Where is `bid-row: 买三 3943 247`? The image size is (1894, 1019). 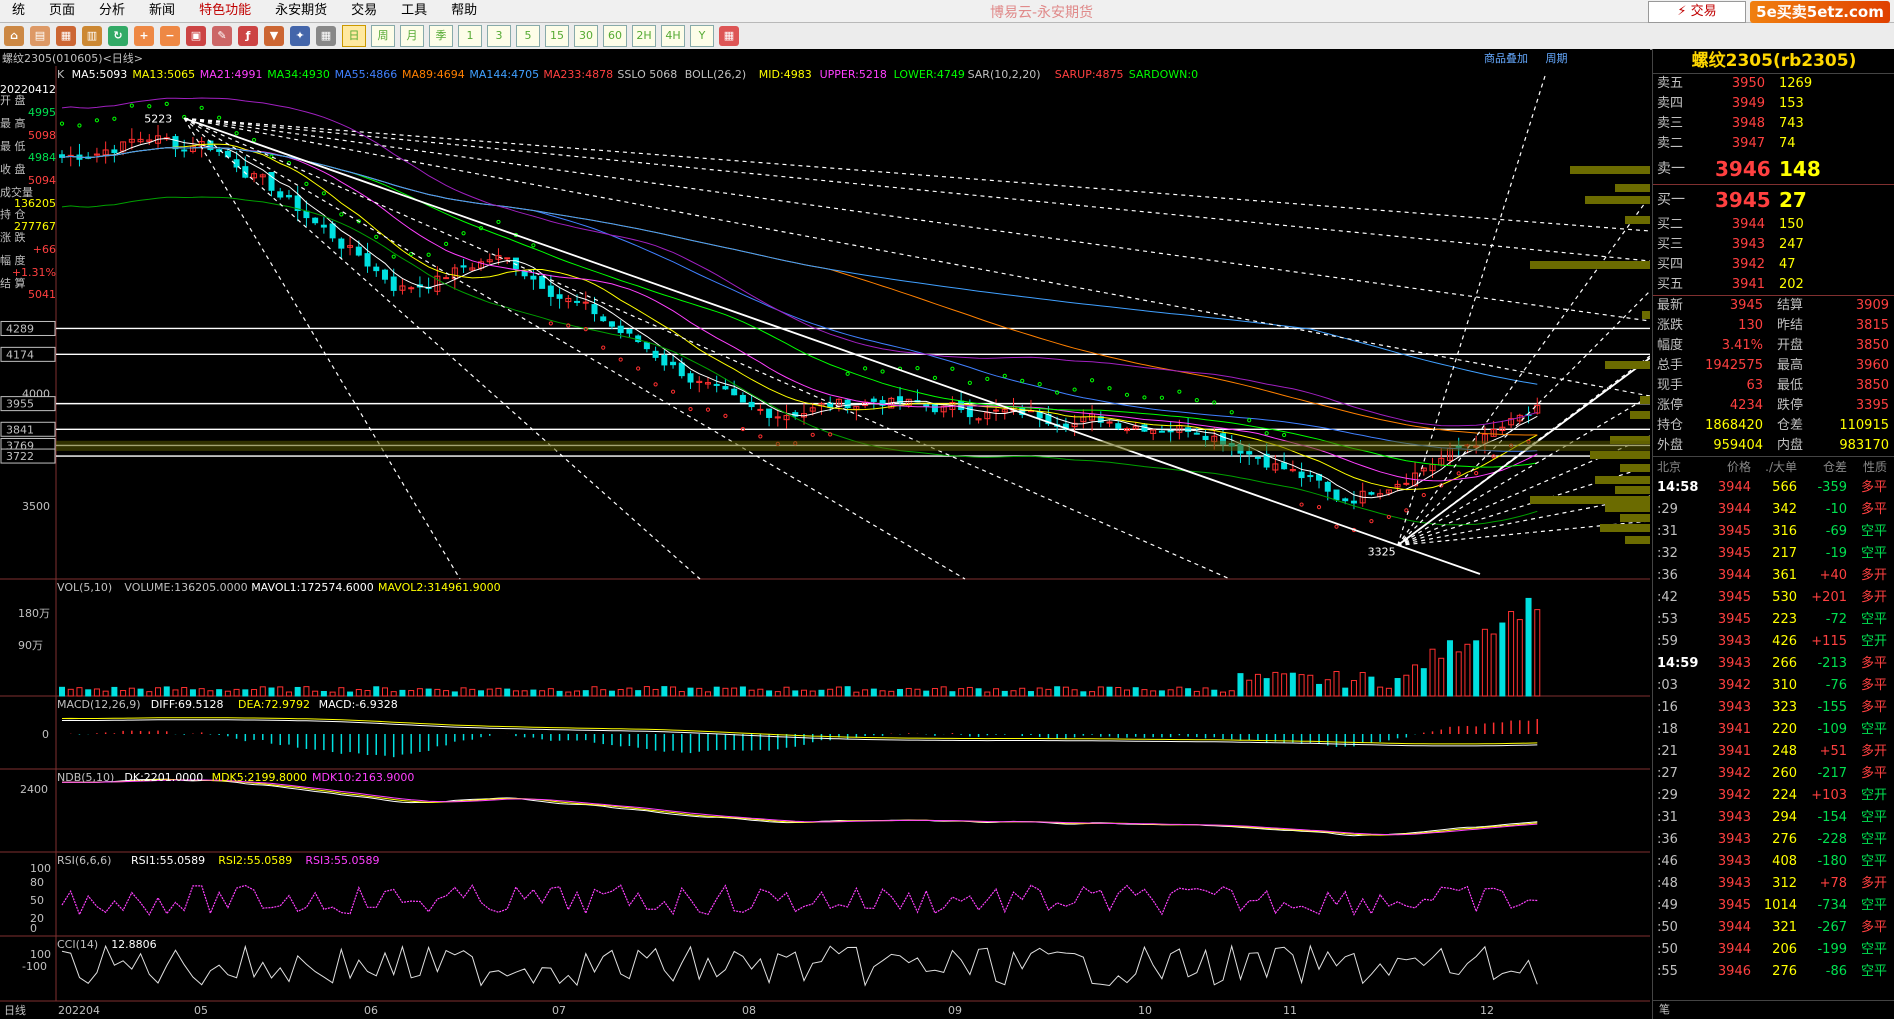 bid-row: 买三 3943 247 is located at coordinates (1773, 245).